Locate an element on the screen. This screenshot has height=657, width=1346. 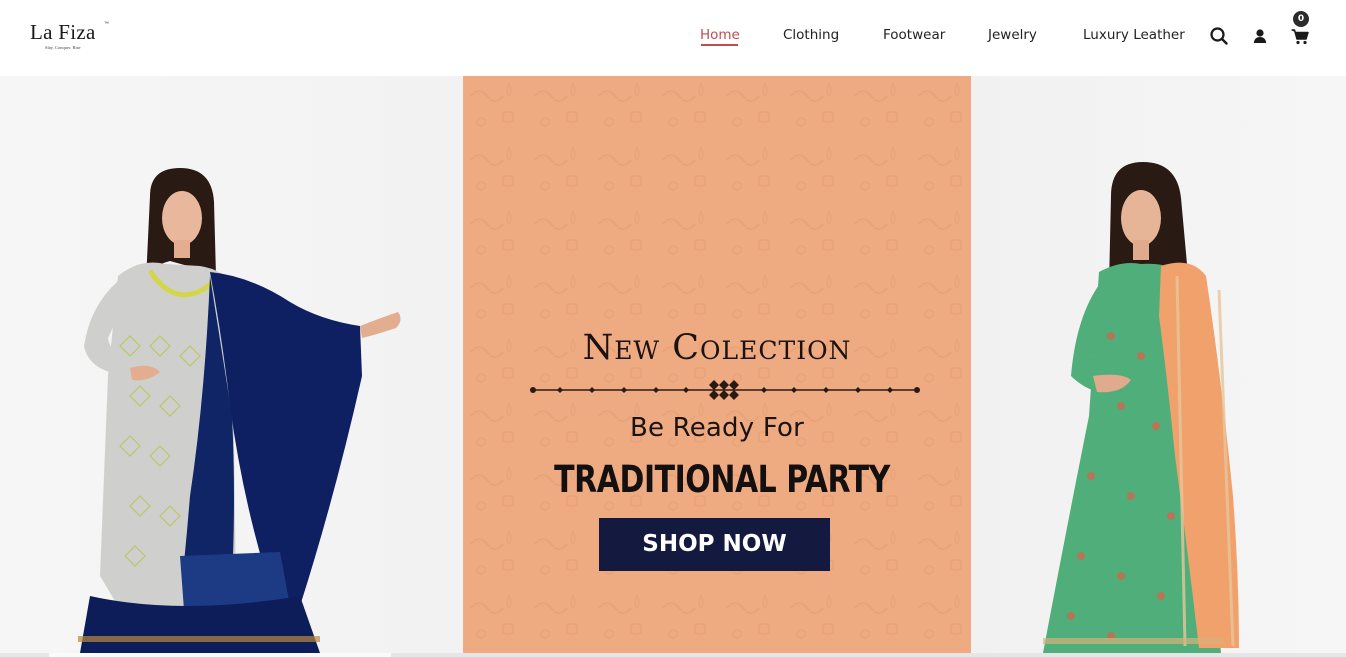
brand-name: La Fiza is located at coordinates (63, 32).